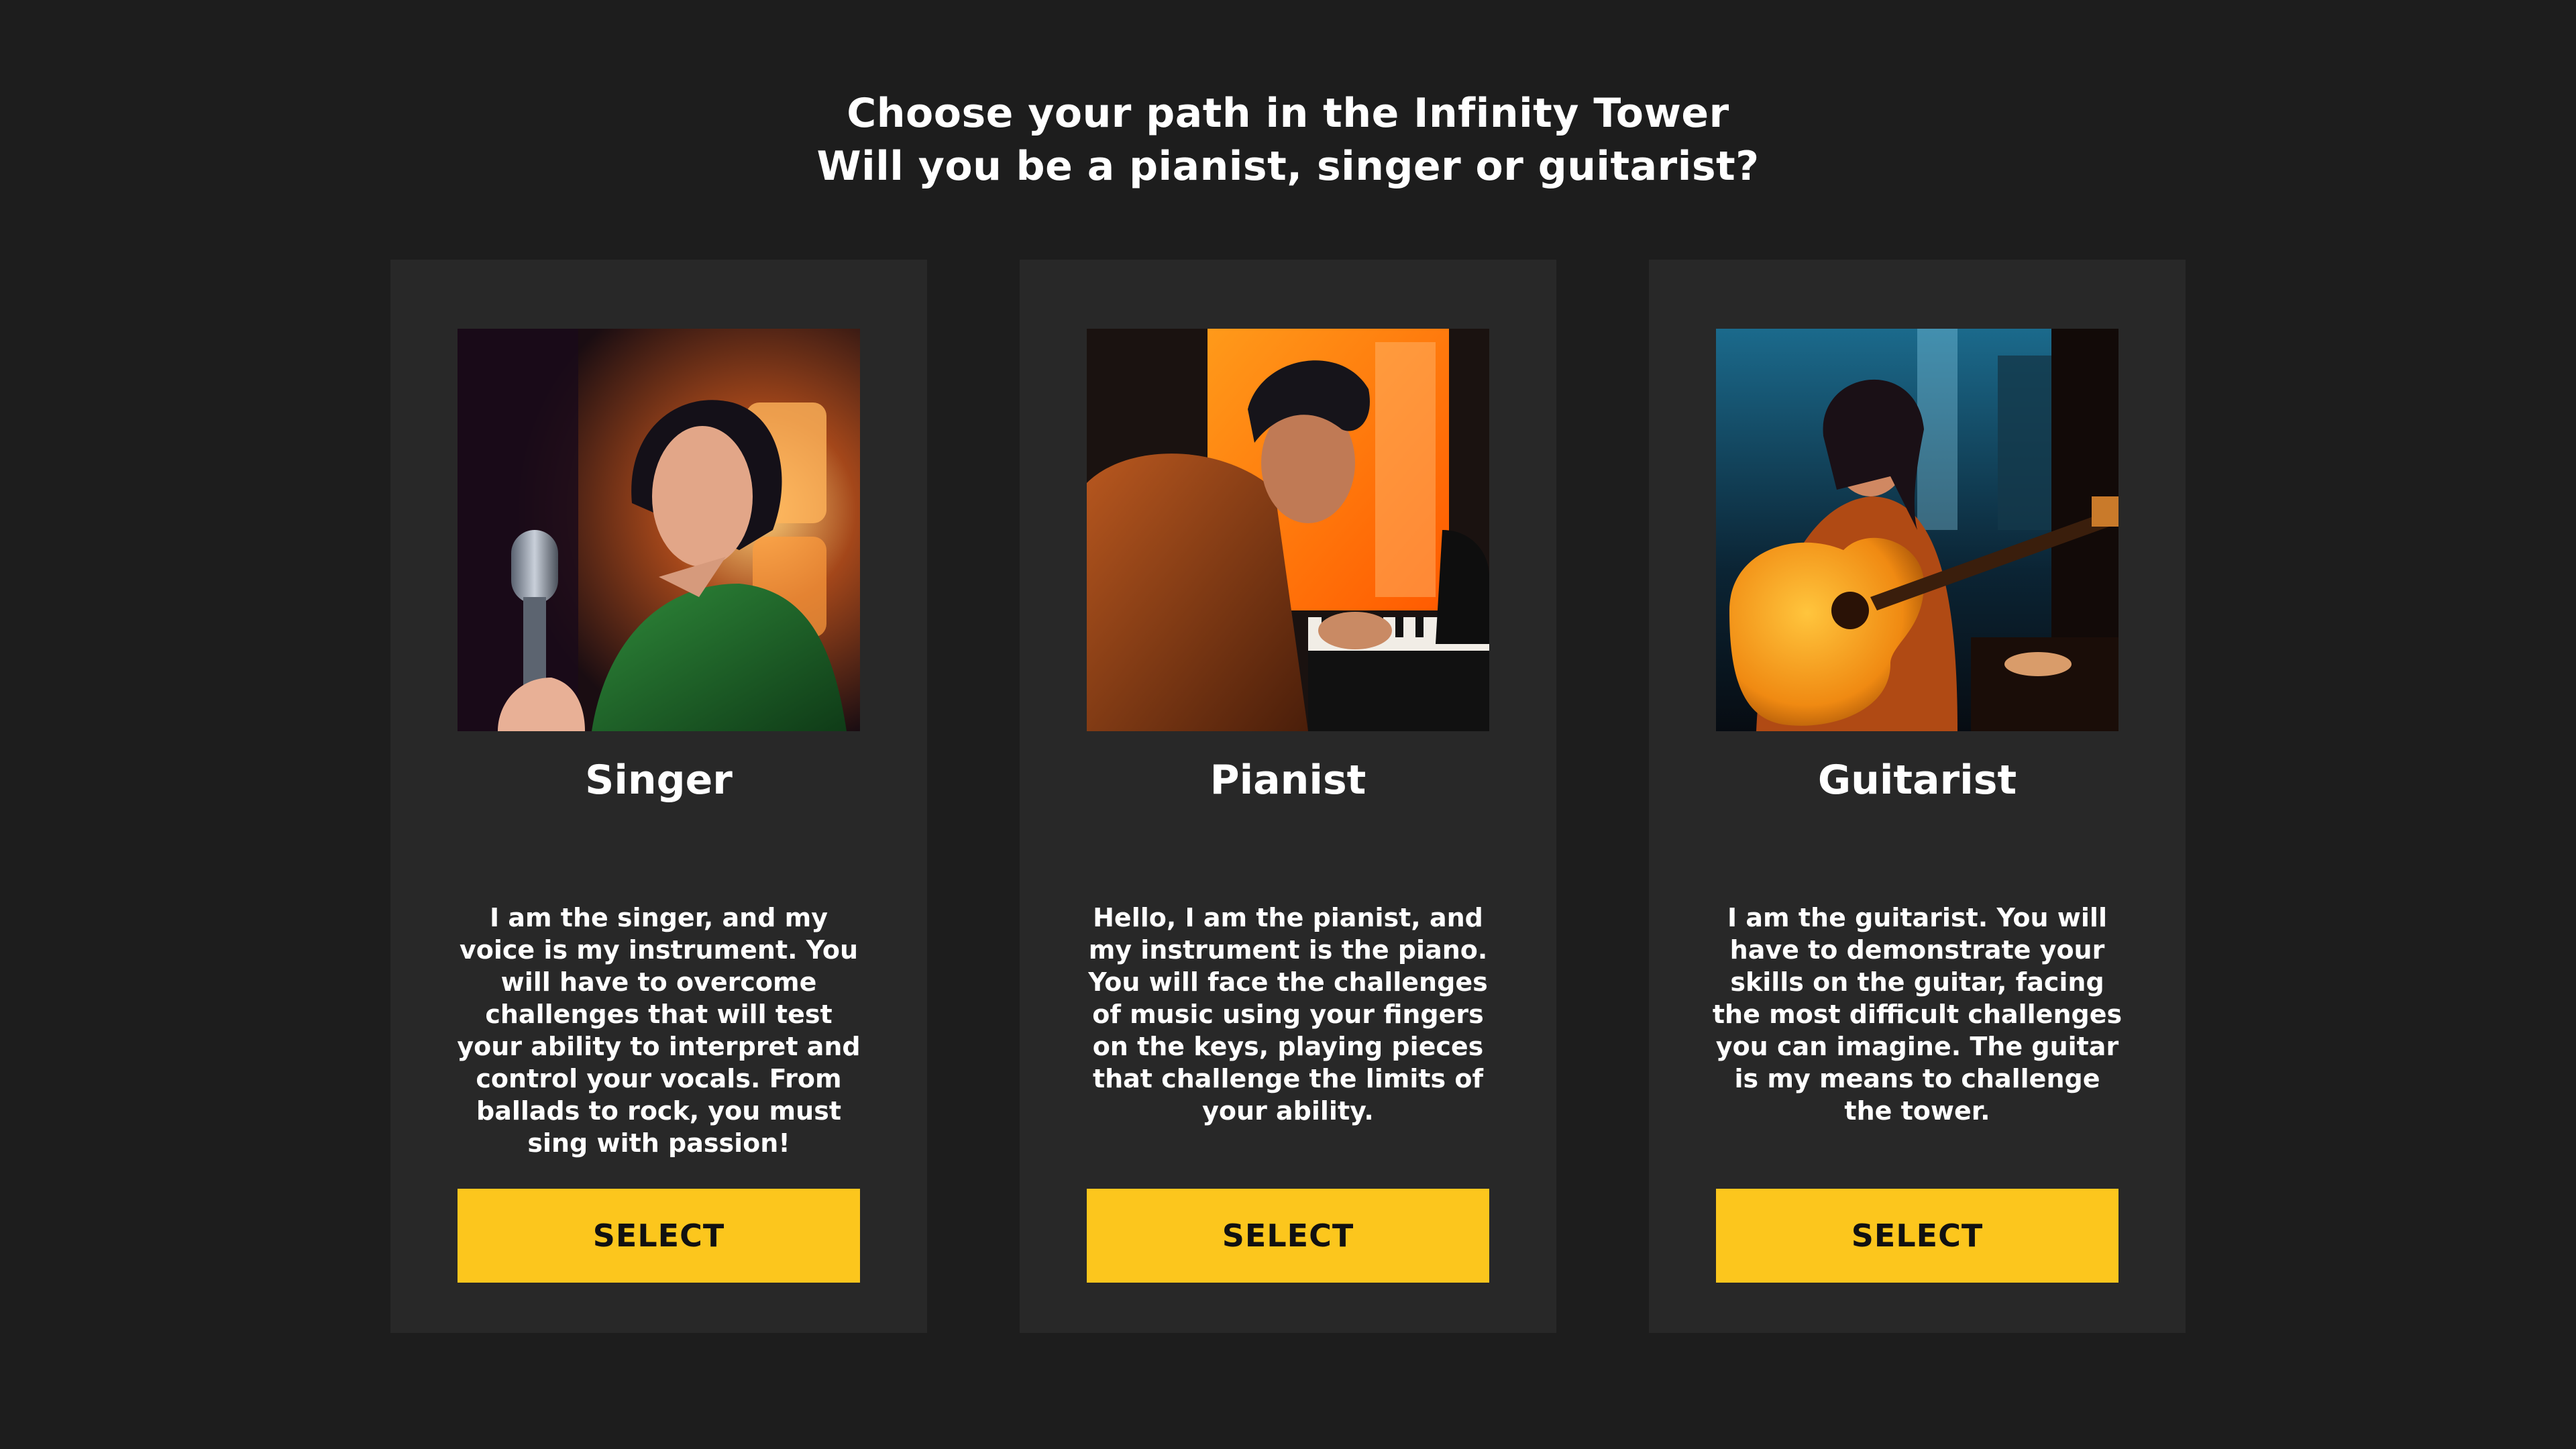 The height and width of the screenshot is (1449, 2576). What do you see at coordinates (1288, 530) in the screenshot?
I see `pianist-portrait` at bounding box center [1288, 530].